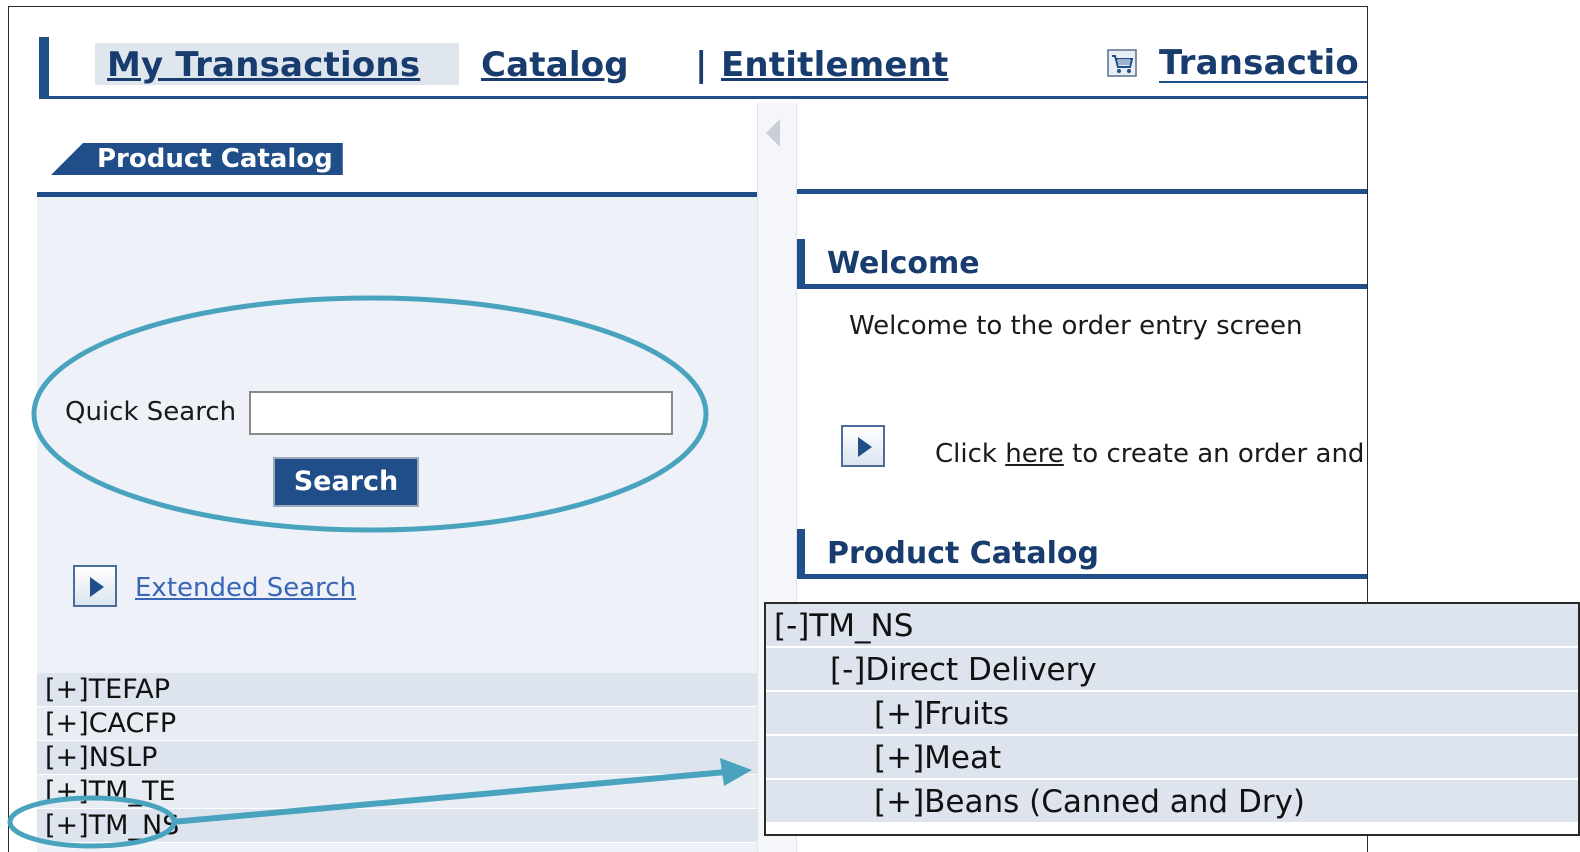 This screenshot has height=852, width=1580. Describe the element at coordinates (1082, 264) in the screenshot. I see `welcome-heading: Welcome` at that location.